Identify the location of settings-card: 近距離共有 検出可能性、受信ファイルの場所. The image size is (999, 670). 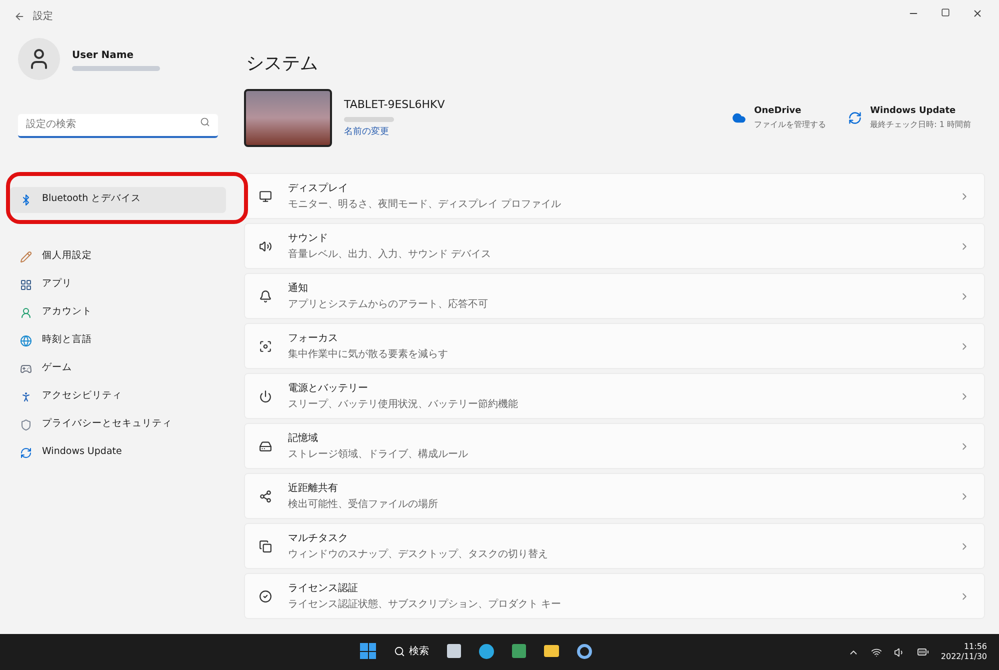
(614, 496).